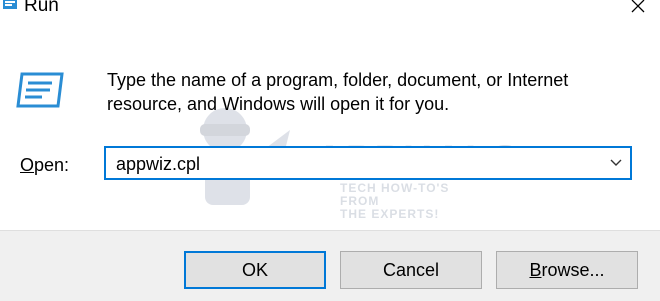  Describe the element at coordinates (41, 90) in the screenshot. I see `program-run-icon` at that location.